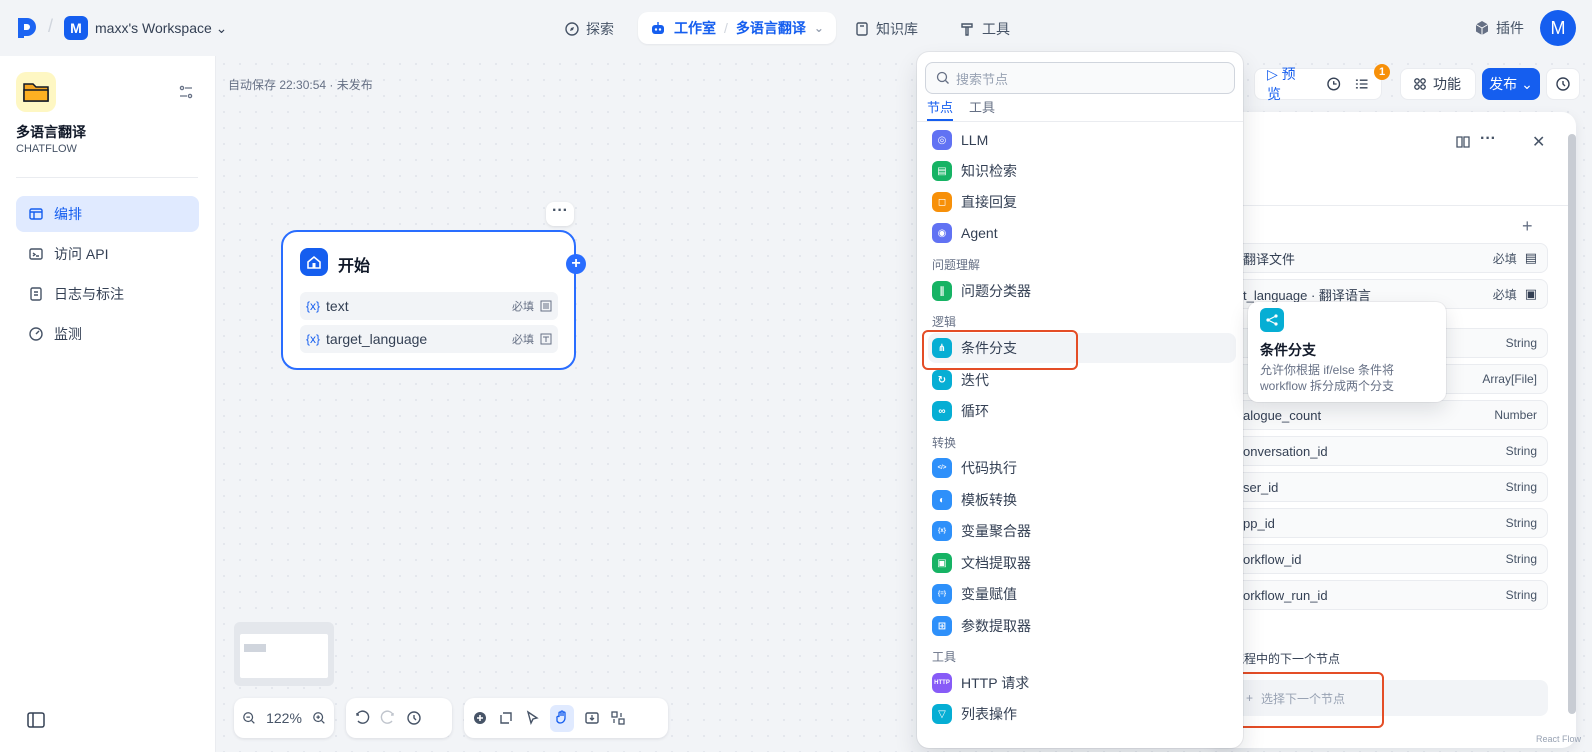 Image resolution: width=1592 pixels, height=752 pixels. What do you see at coordinates (429, 339) in the screenshot?
I see `start-var-target-language: {x} target_language 必填` at bounding box center [429, 339].